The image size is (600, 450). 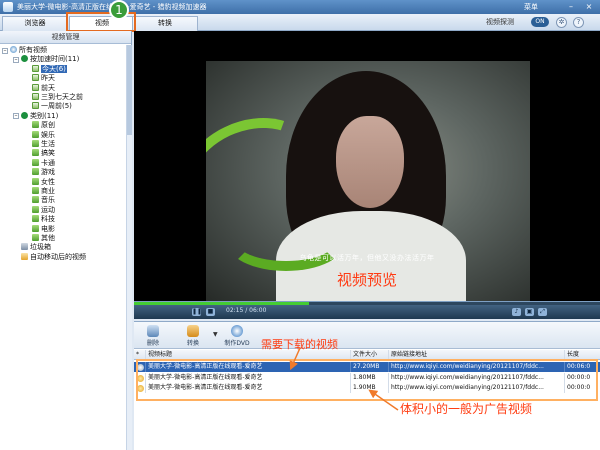 I want to click on tree-item-label: 前天, so click(x=48, y=87).